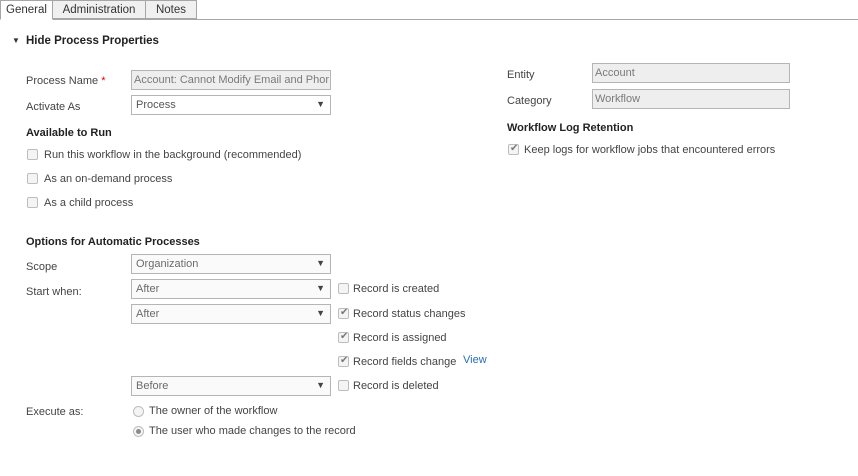 The height and width of the screenshot is (476, 858). I want to click on record-deleted-label: Record is deleted, so click(396, 386).